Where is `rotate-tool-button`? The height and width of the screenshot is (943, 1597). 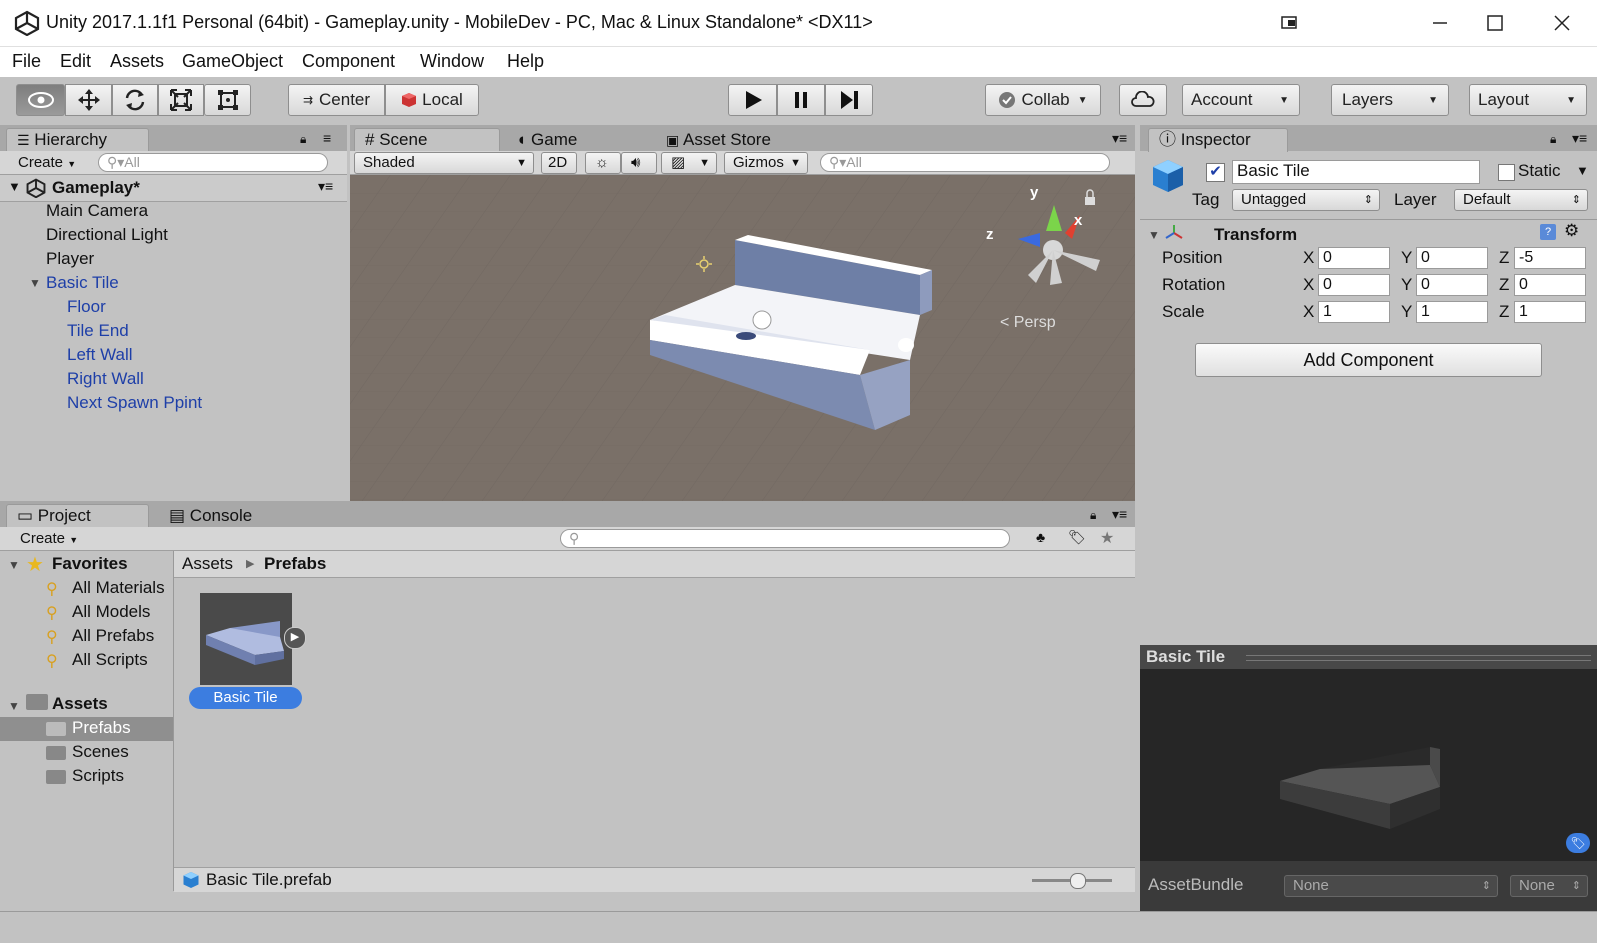 rotate-tool-button is located at coordinates (135, 100).